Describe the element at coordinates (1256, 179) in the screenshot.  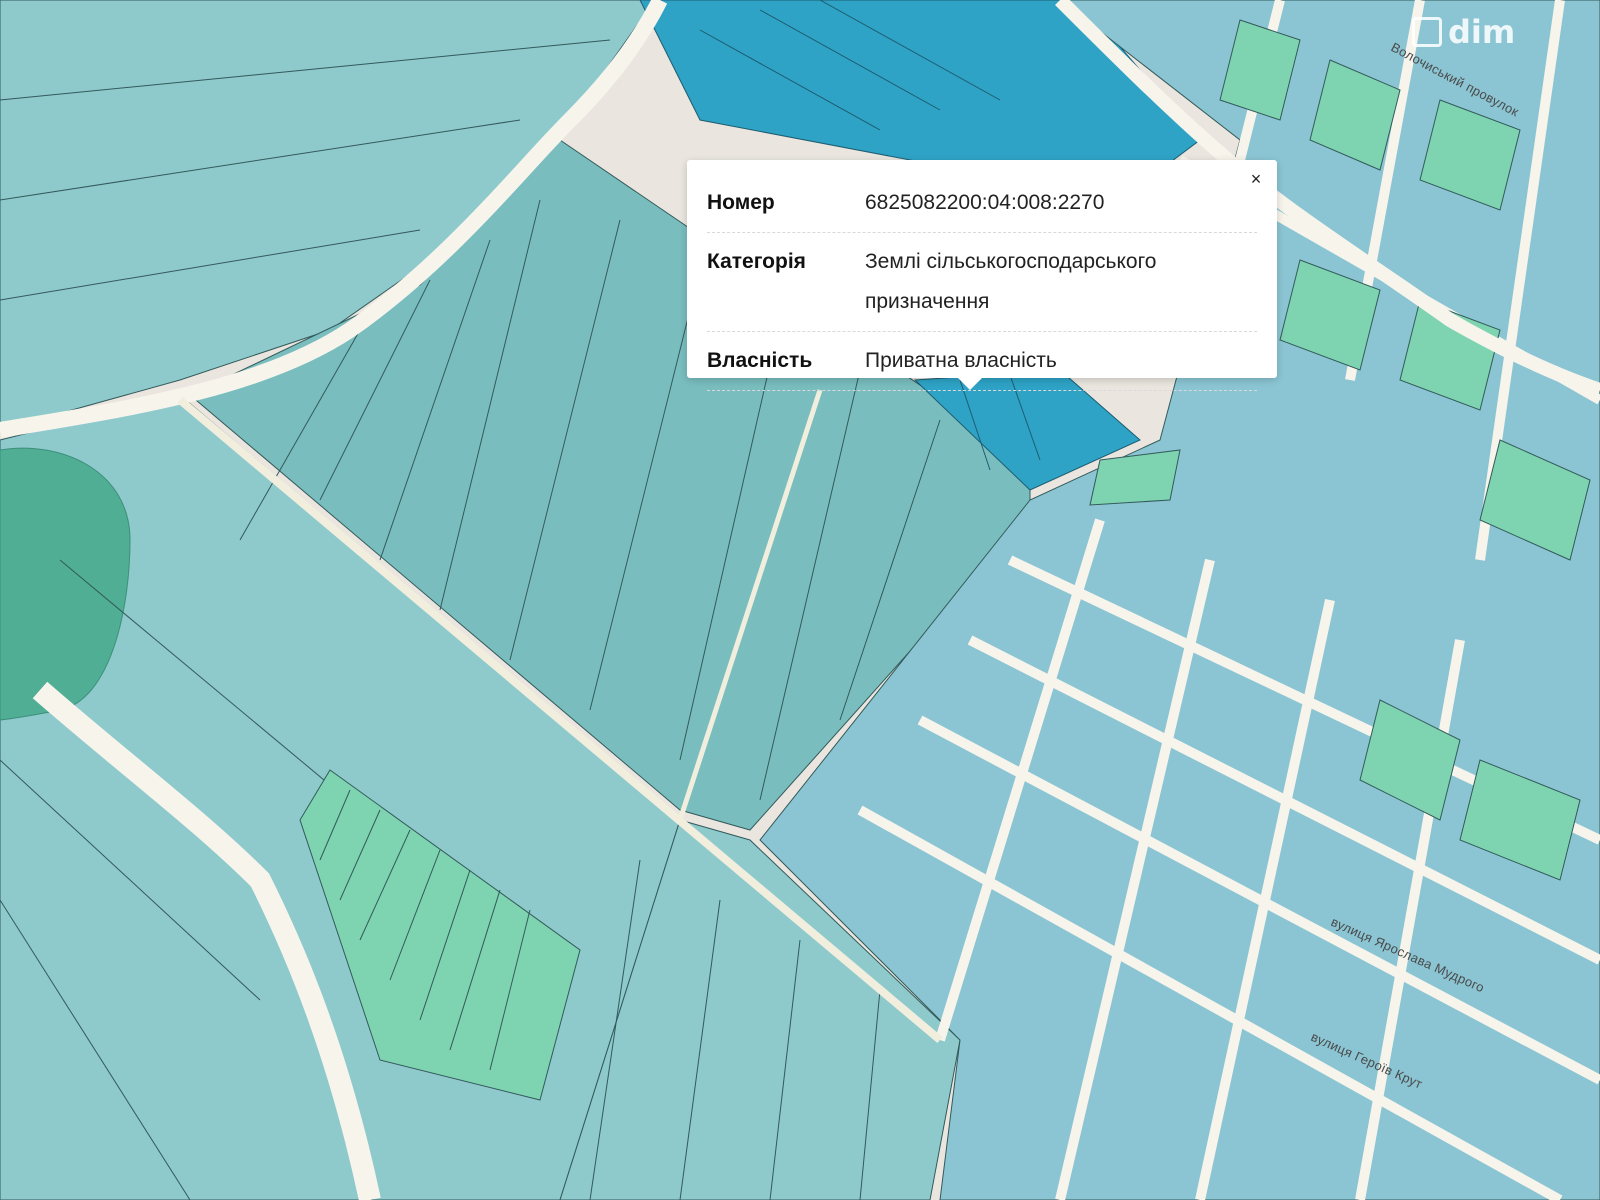
I see `close-icon: ×` at that location.